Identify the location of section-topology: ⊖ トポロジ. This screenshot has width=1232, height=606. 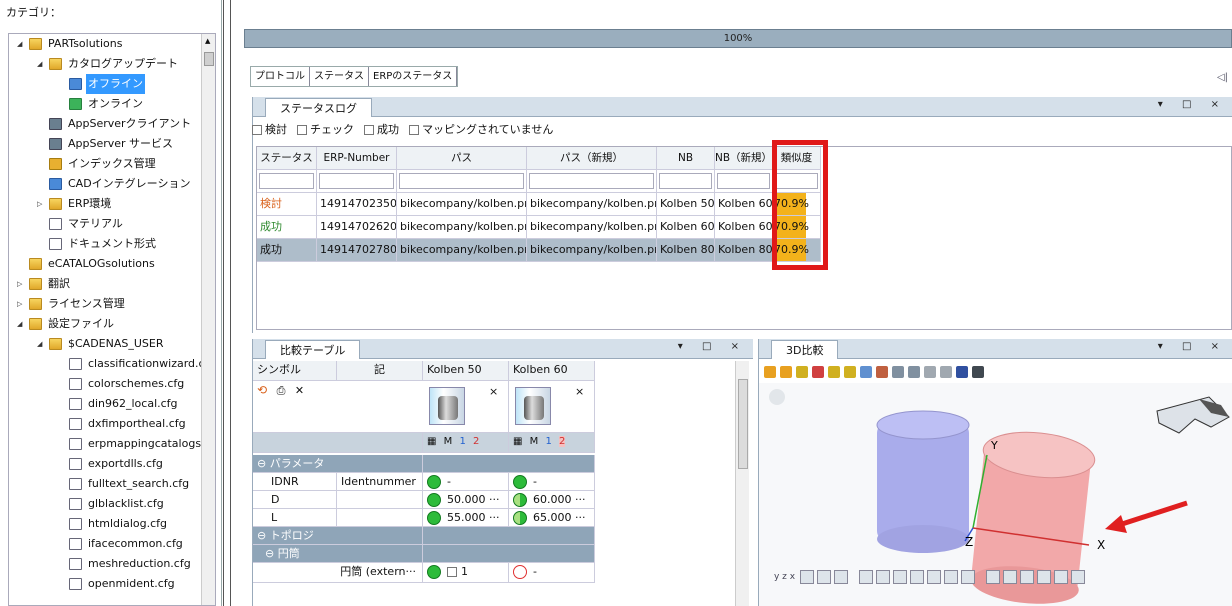
(338, 536).